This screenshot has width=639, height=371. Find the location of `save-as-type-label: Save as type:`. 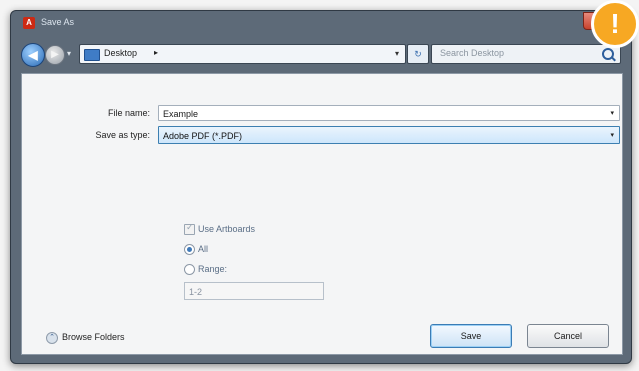

save-as-type-label: Save as type: is located at coordinates (122, 135).